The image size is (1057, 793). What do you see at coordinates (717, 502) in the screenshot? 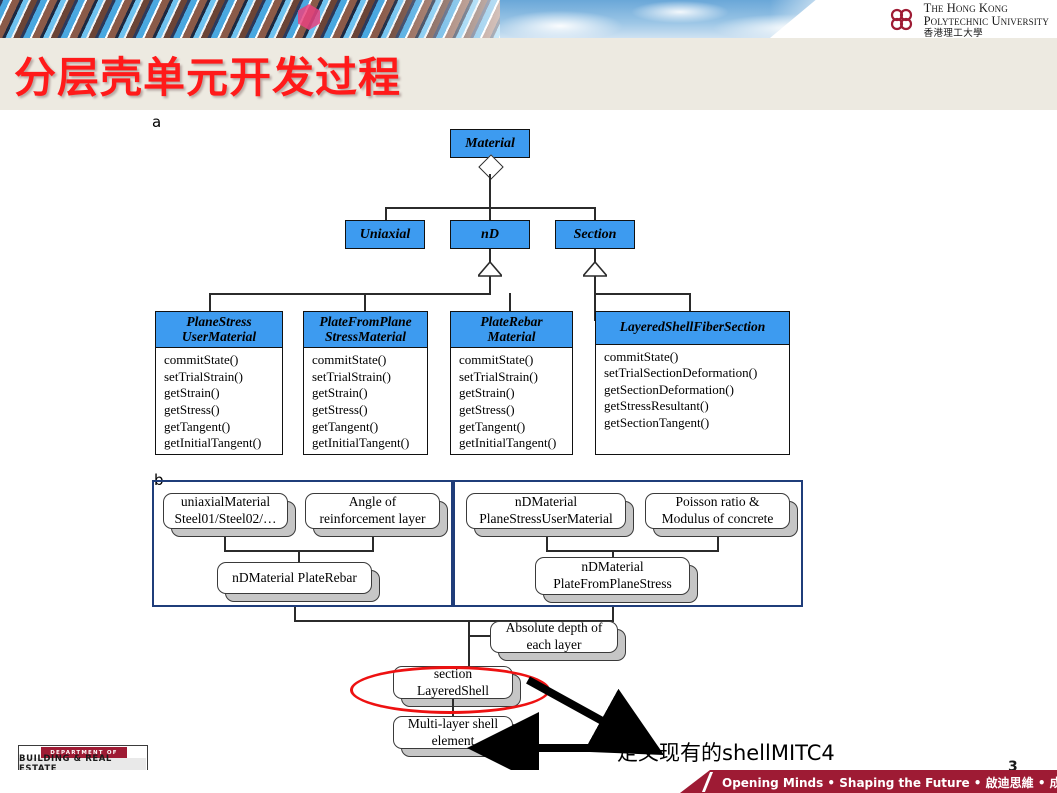
I see `box-text-line1: Poisson ratio &` at bounding box center [717, 502].